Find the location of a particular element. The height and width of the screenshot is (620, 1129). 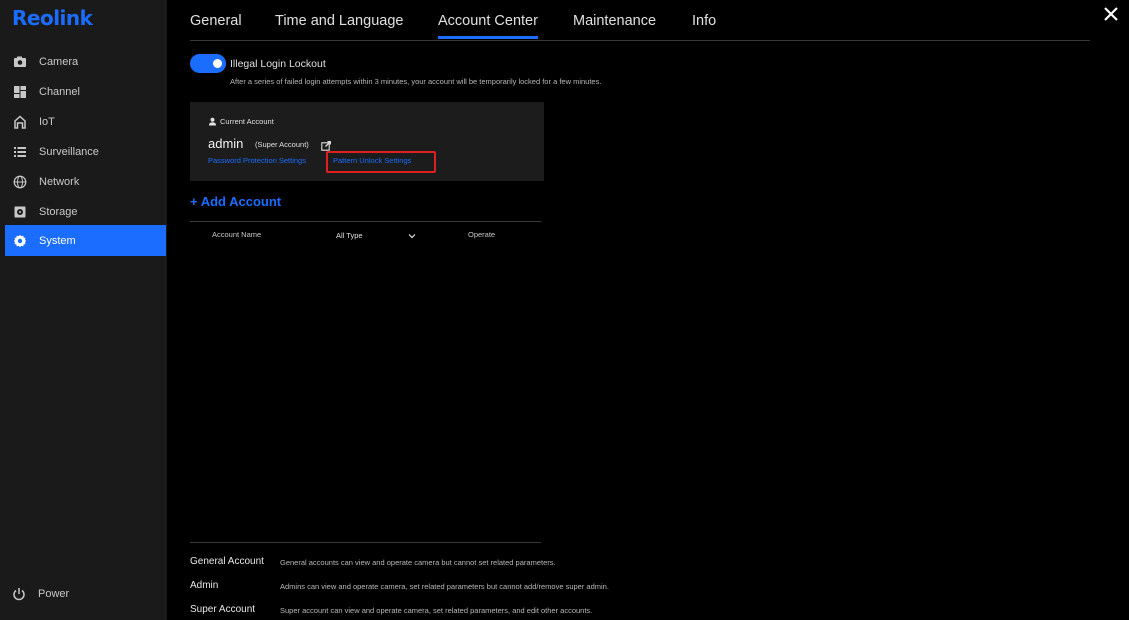

account-type-filter: All Type is located at coordinates (377, 236).